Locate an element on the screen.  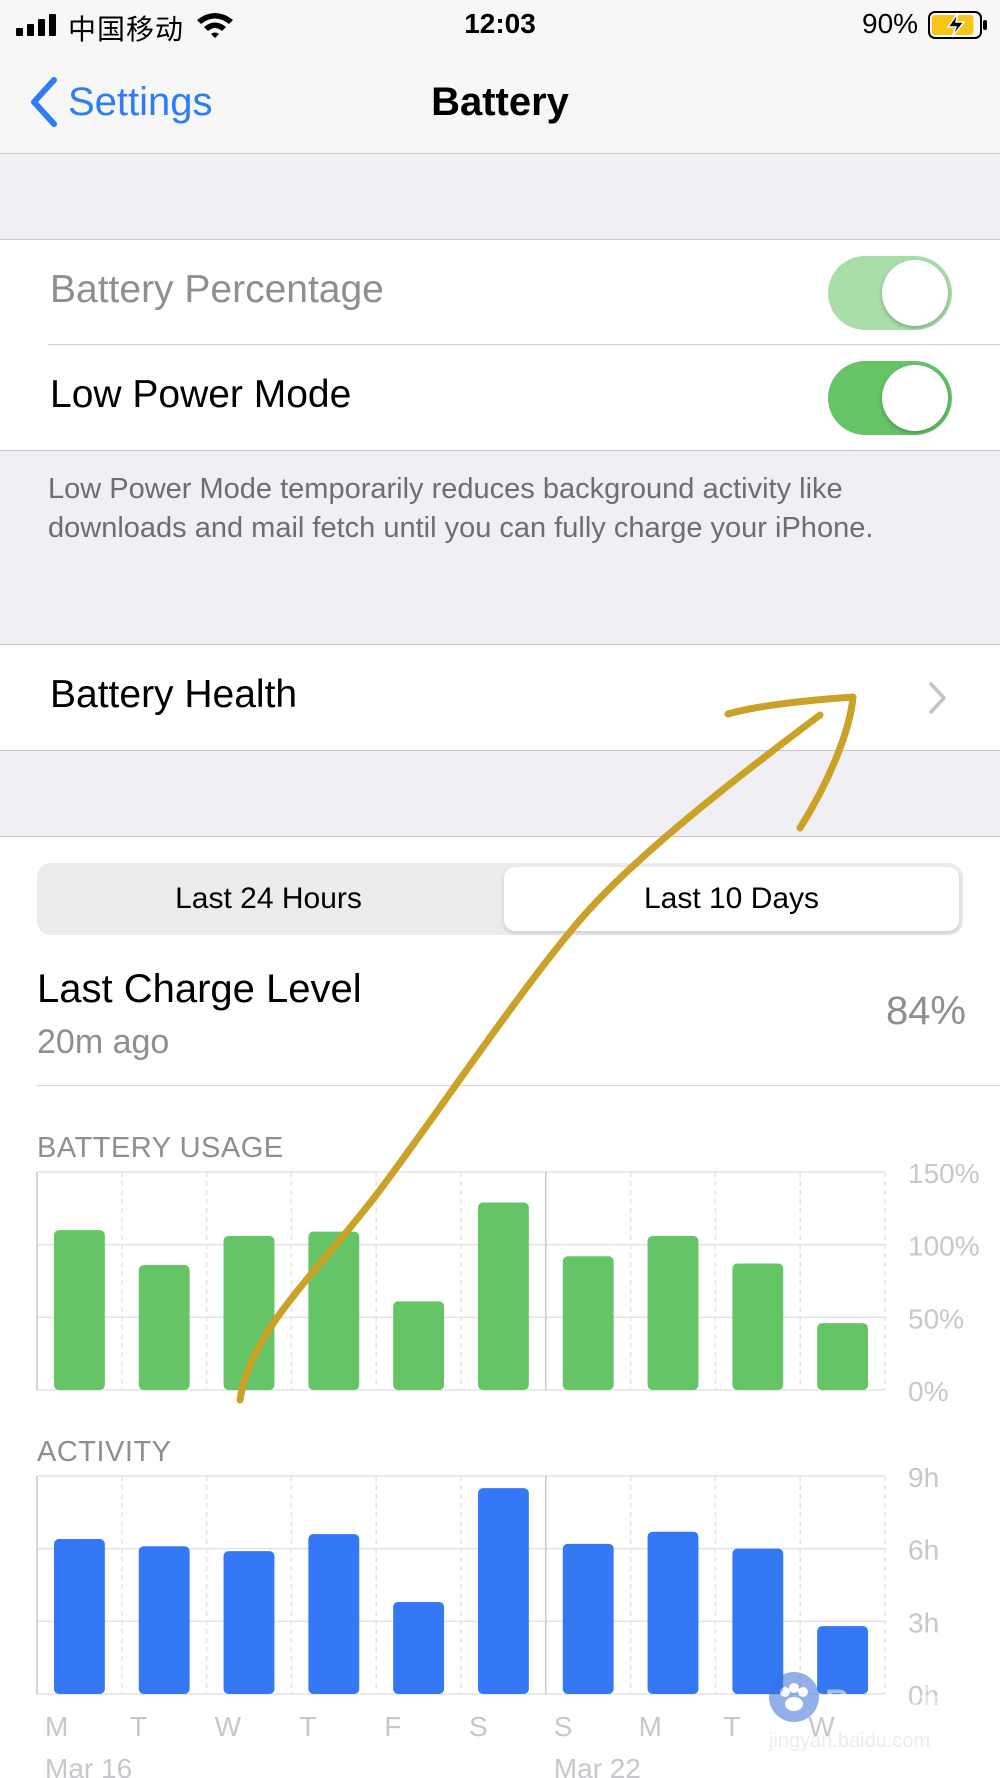
y-tick-label: 150% is located at coordinates (944, 1176).